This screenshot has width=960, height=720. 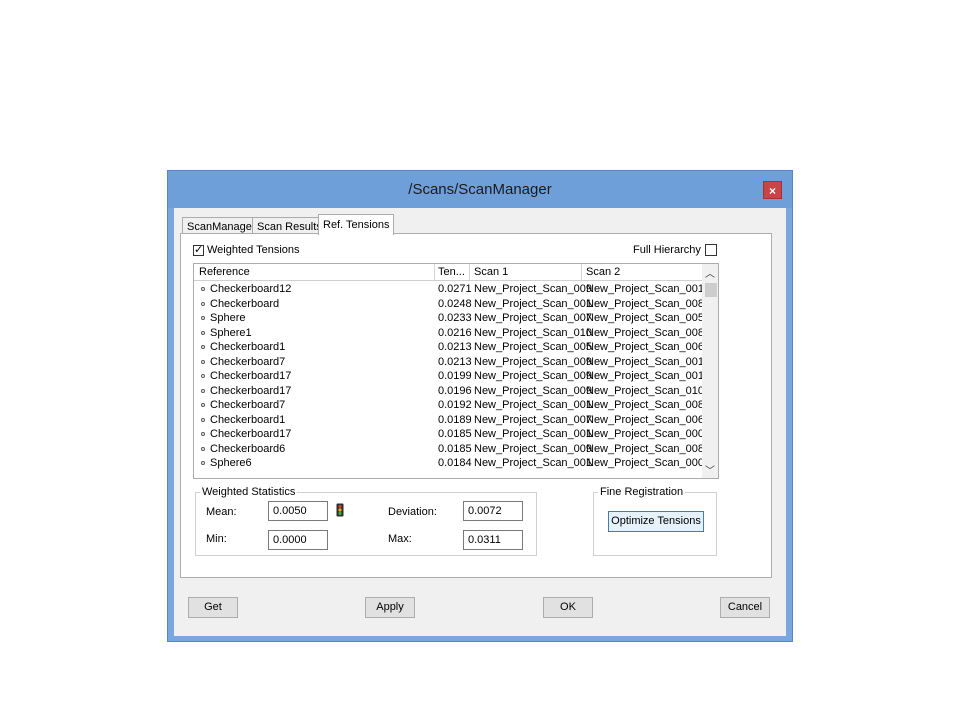 I want to click on fine-registration-title: Fine Registration, so click(x=642, y=492).